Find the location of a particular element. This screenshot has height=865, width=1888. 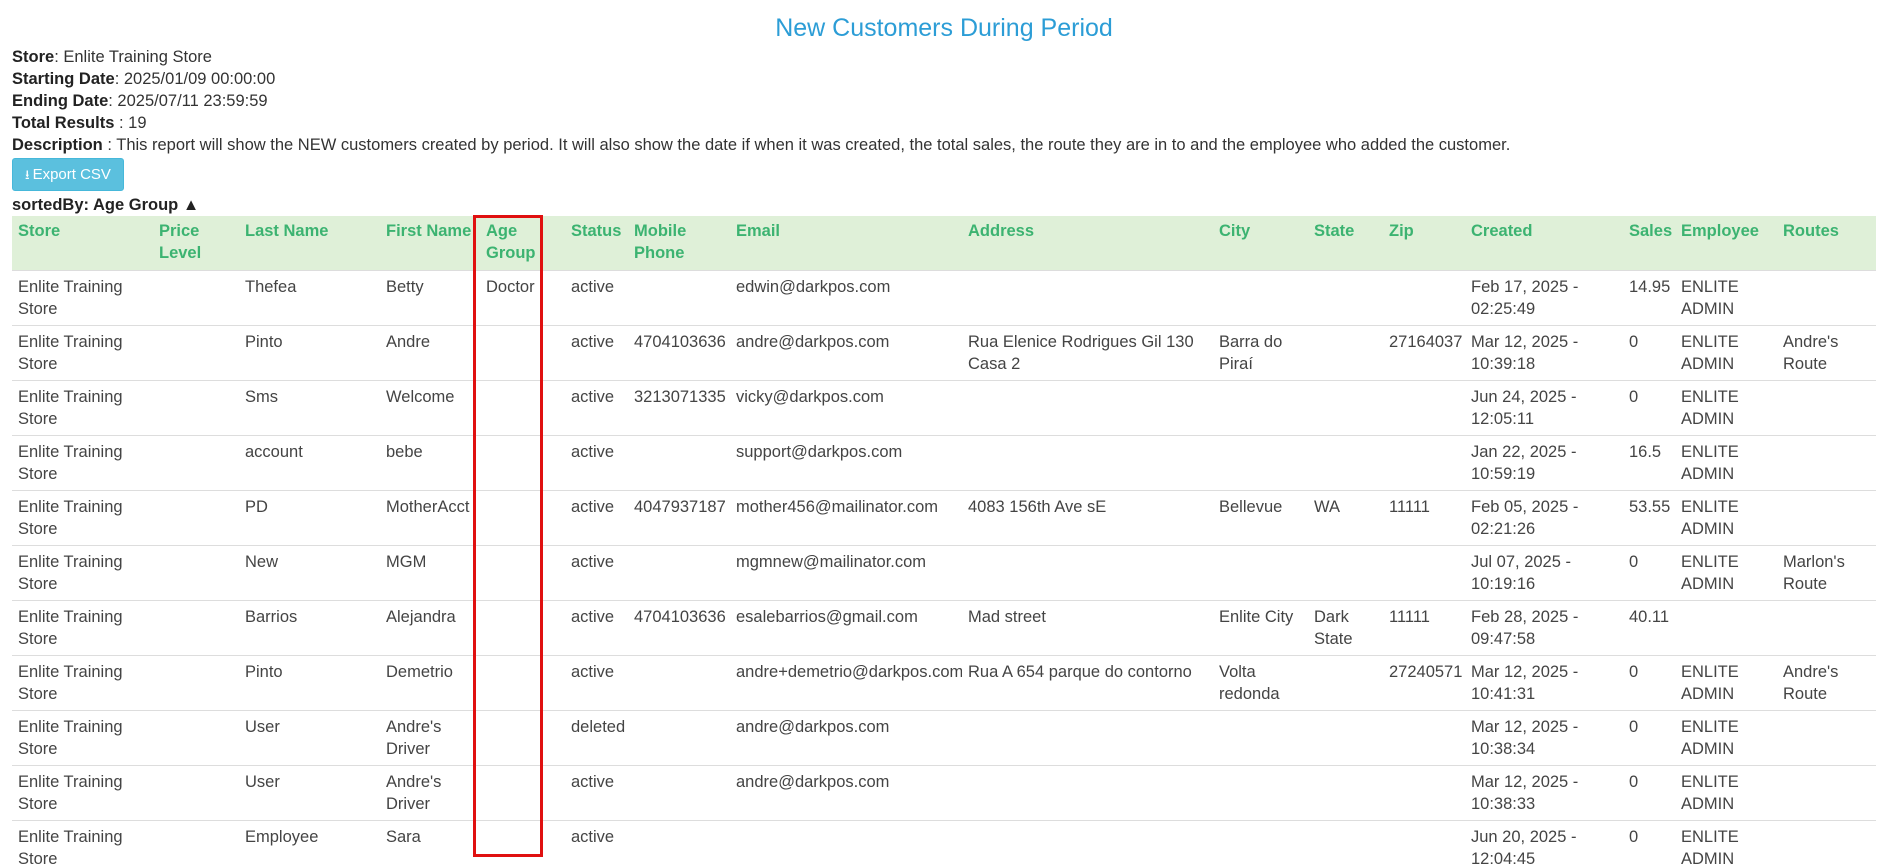

cell-mobile-phone: 3213071335 is located at coordinates (679, 407).